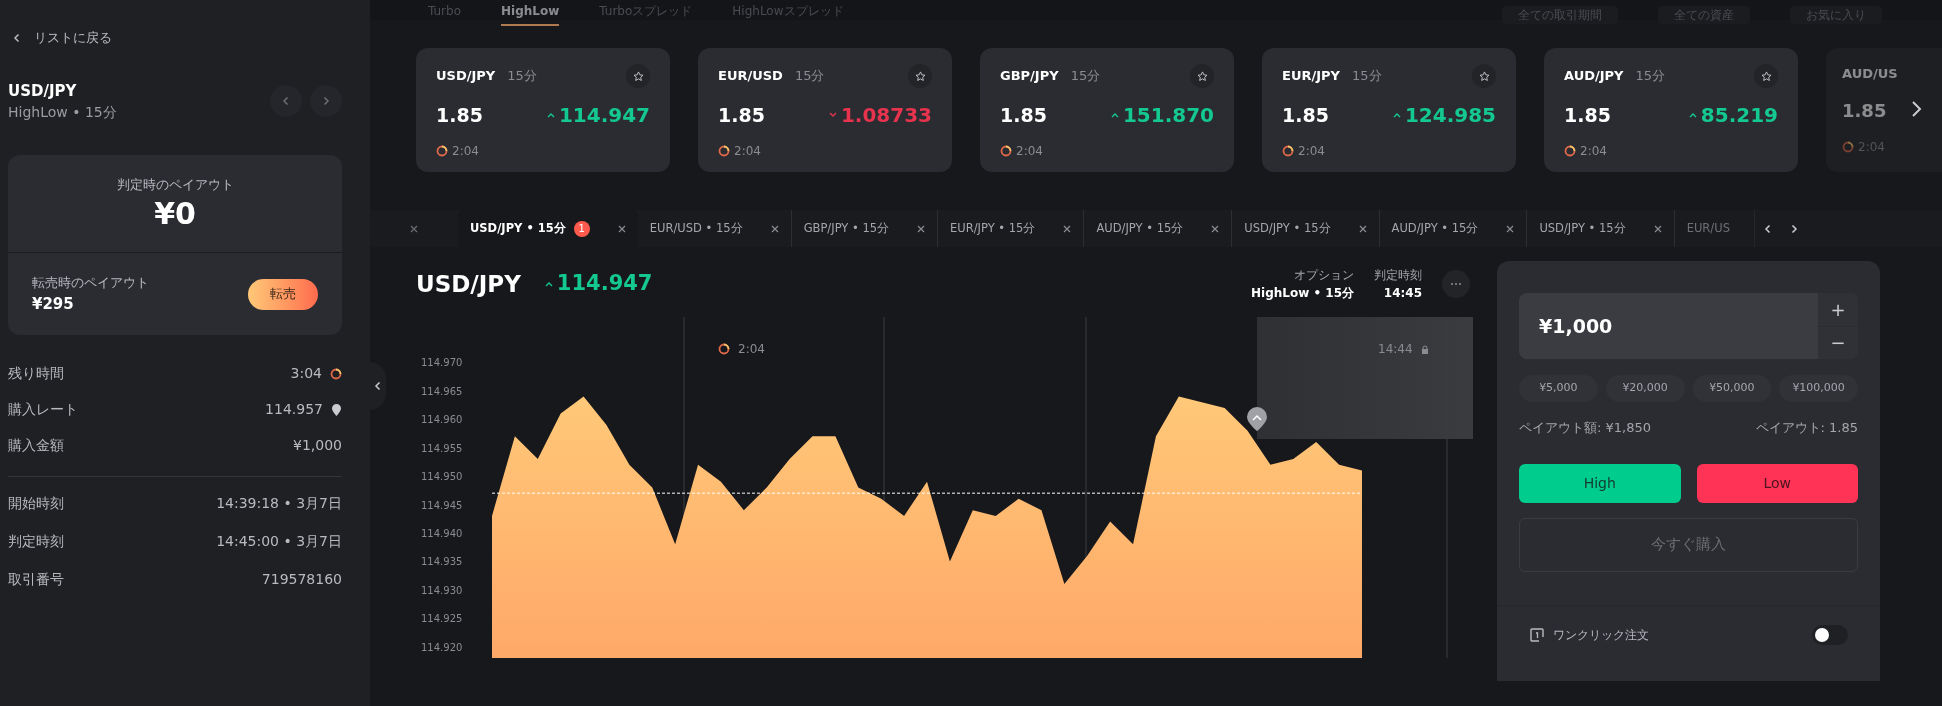 The width and height of the screenshot is (1942, 706). I want to click on y-tick-label: 114.935, so click(442, 562).